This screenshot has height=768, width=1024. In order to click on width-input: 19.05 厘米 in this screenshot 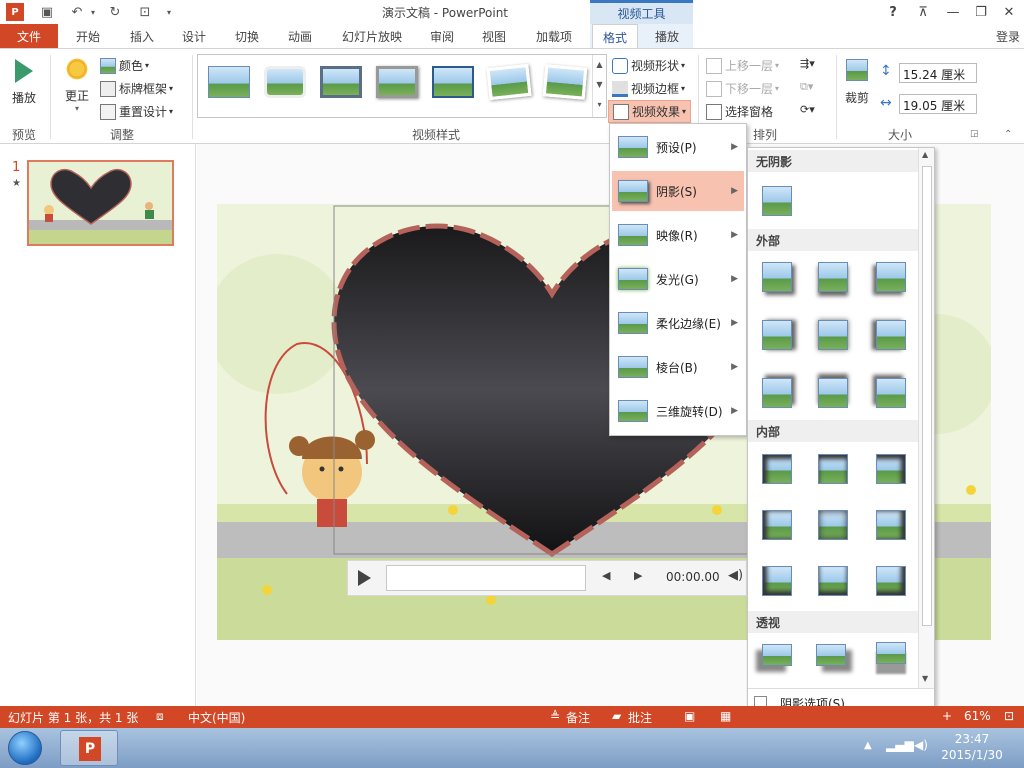, I will do `click(938, 104)`.